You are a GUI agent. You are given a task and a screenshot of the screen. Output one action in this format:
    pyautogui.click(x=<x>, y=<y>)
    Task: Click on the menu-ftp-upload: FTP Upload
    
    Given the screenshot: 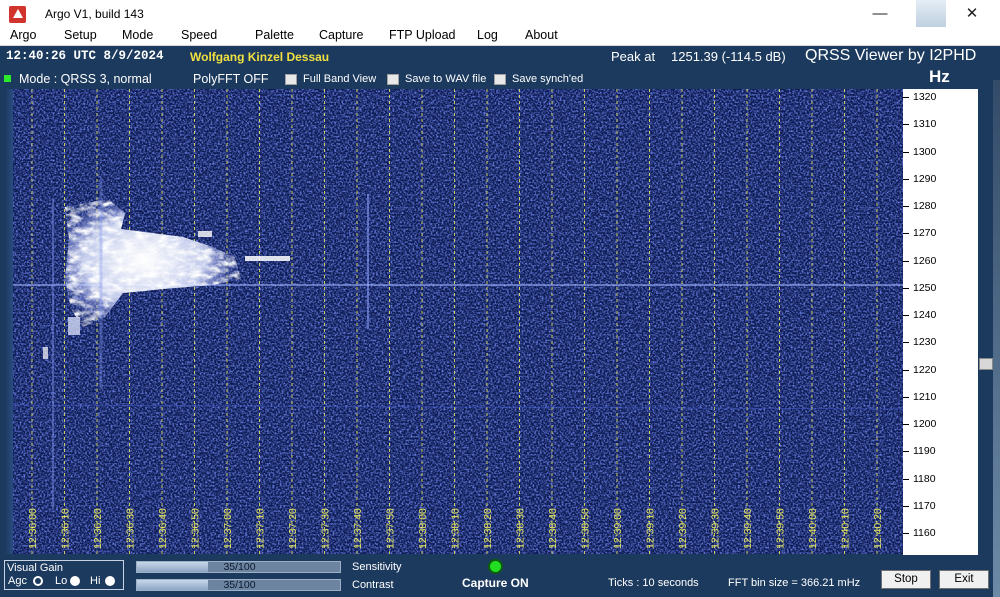 What is the action you would take?
    pyautogui.click(x=422, y=35)
    